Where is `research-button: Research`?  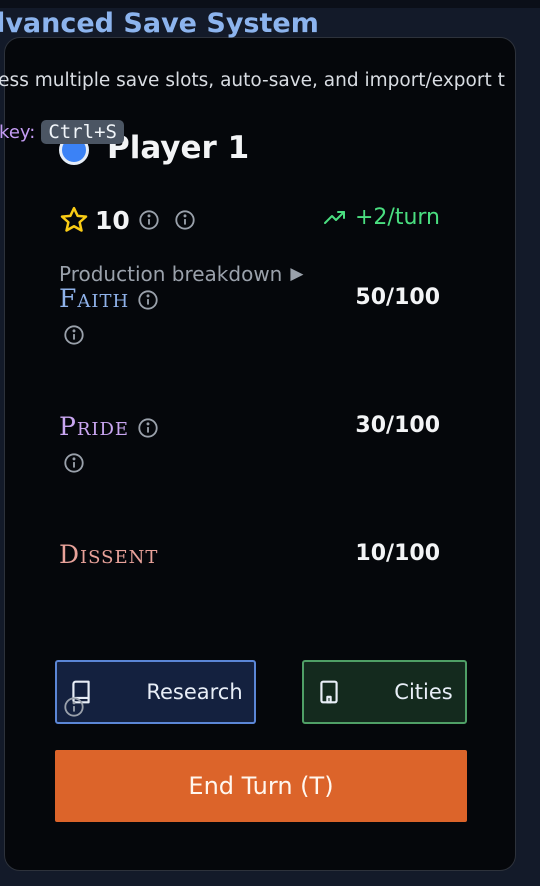 research-button: Research is located at coordinates (155, 692).